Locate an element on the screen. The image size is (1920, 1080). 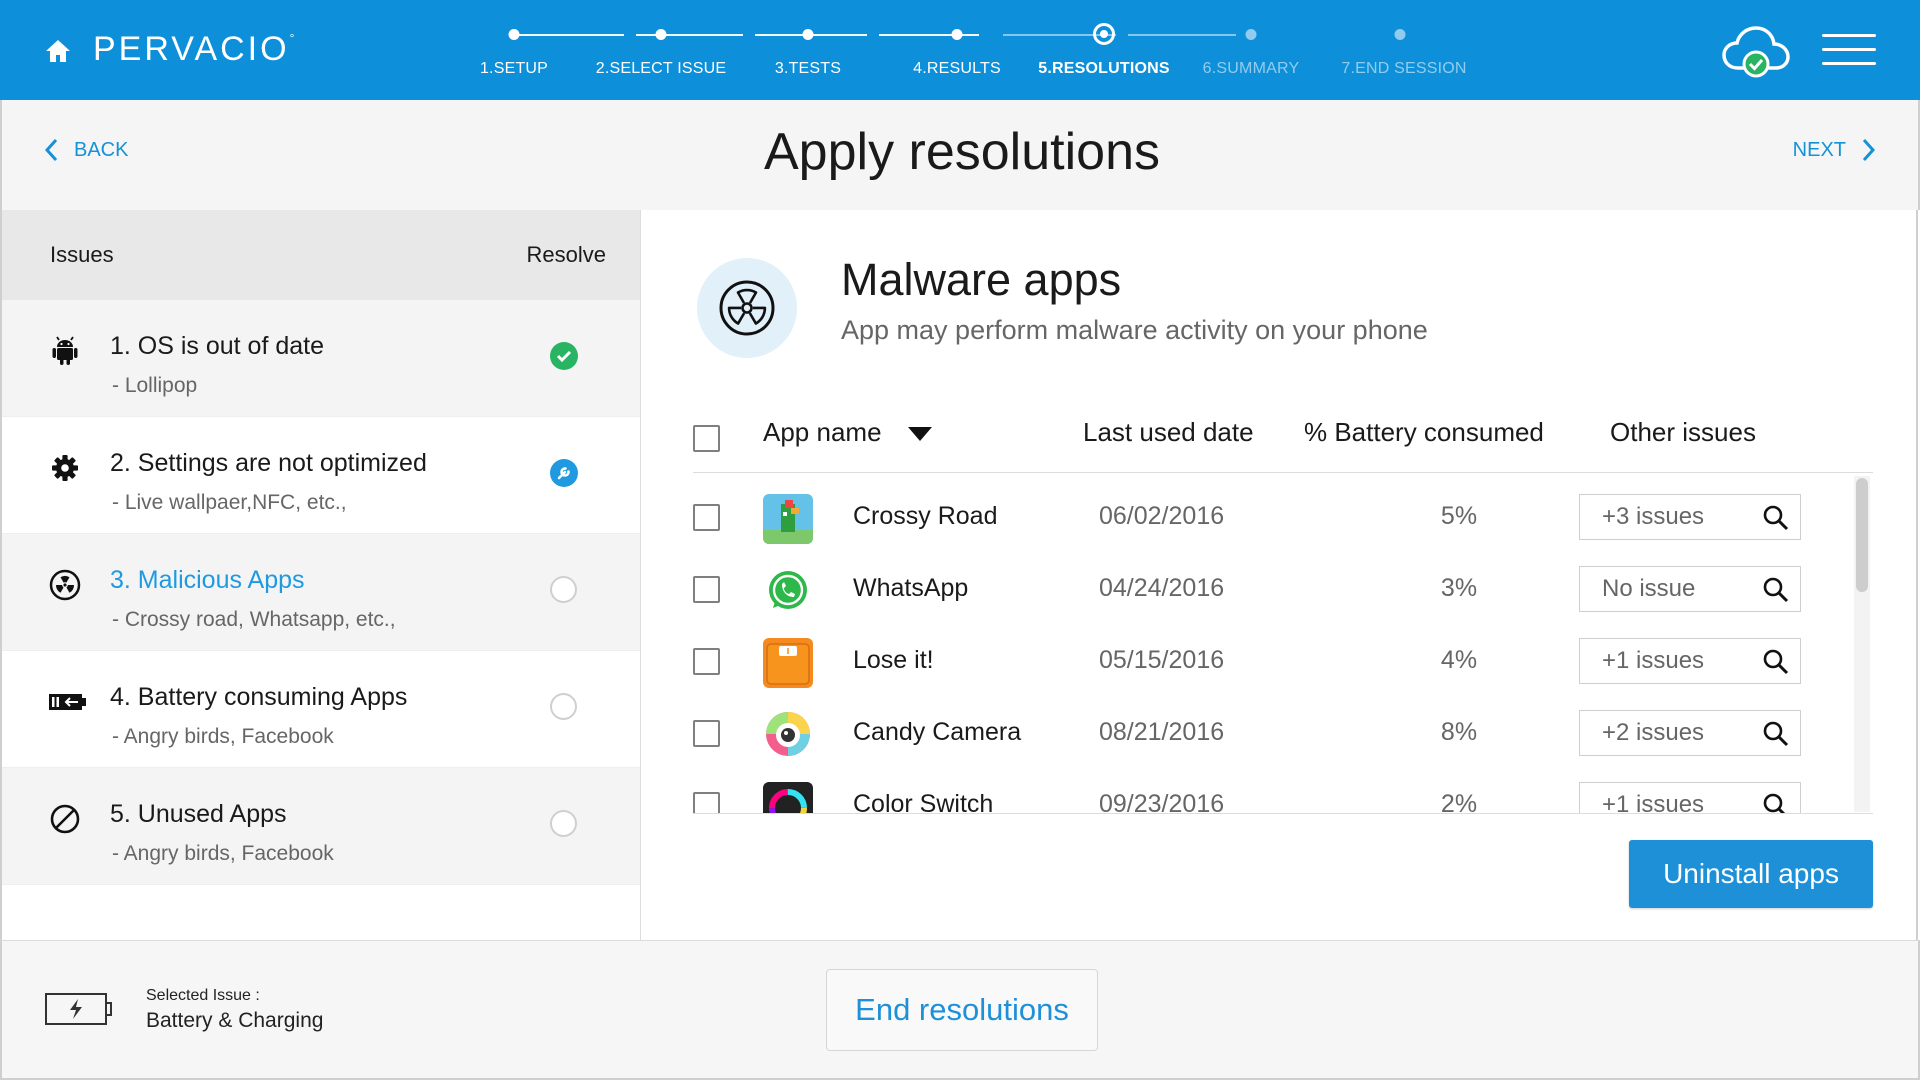
issue-title: 2. Settings are not optimized is located at coordinates (268, 463).